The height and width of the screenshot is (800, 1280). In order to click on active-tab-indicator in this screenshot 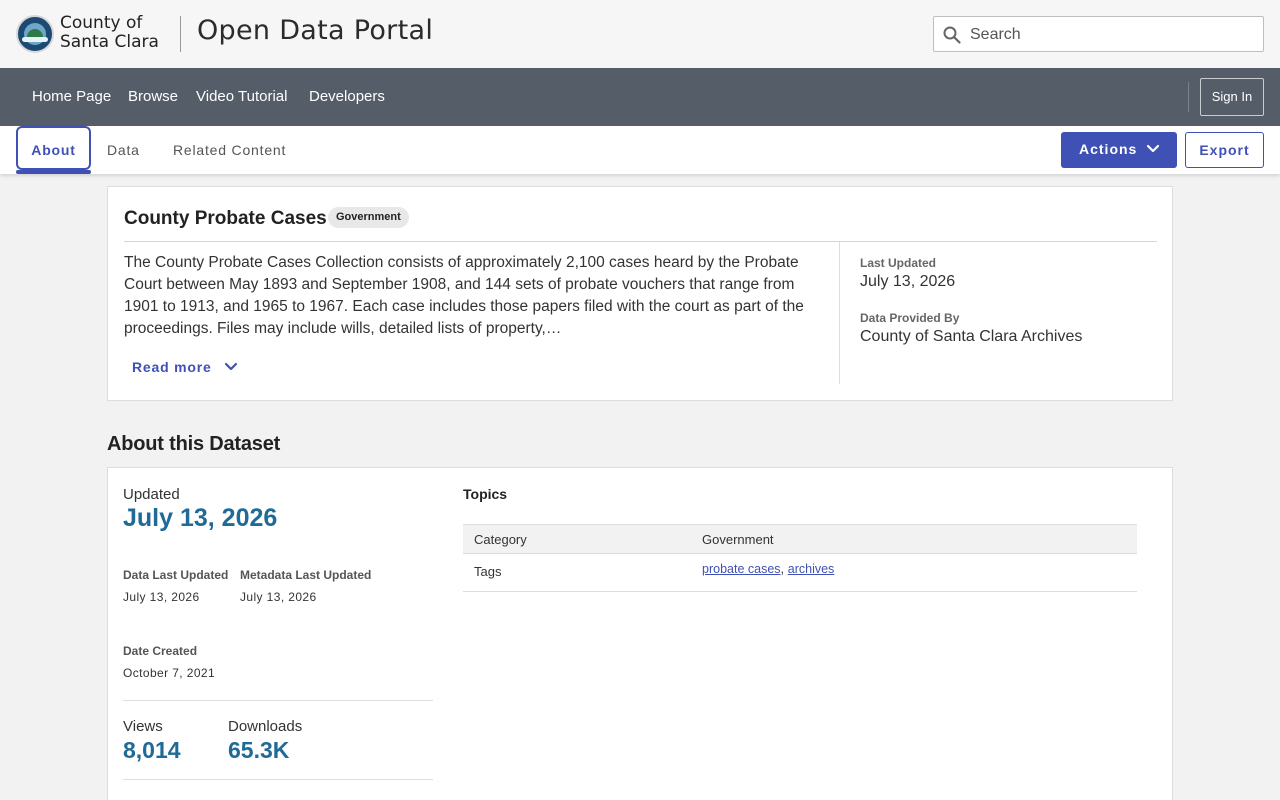, I will do `click(53, 172)`.